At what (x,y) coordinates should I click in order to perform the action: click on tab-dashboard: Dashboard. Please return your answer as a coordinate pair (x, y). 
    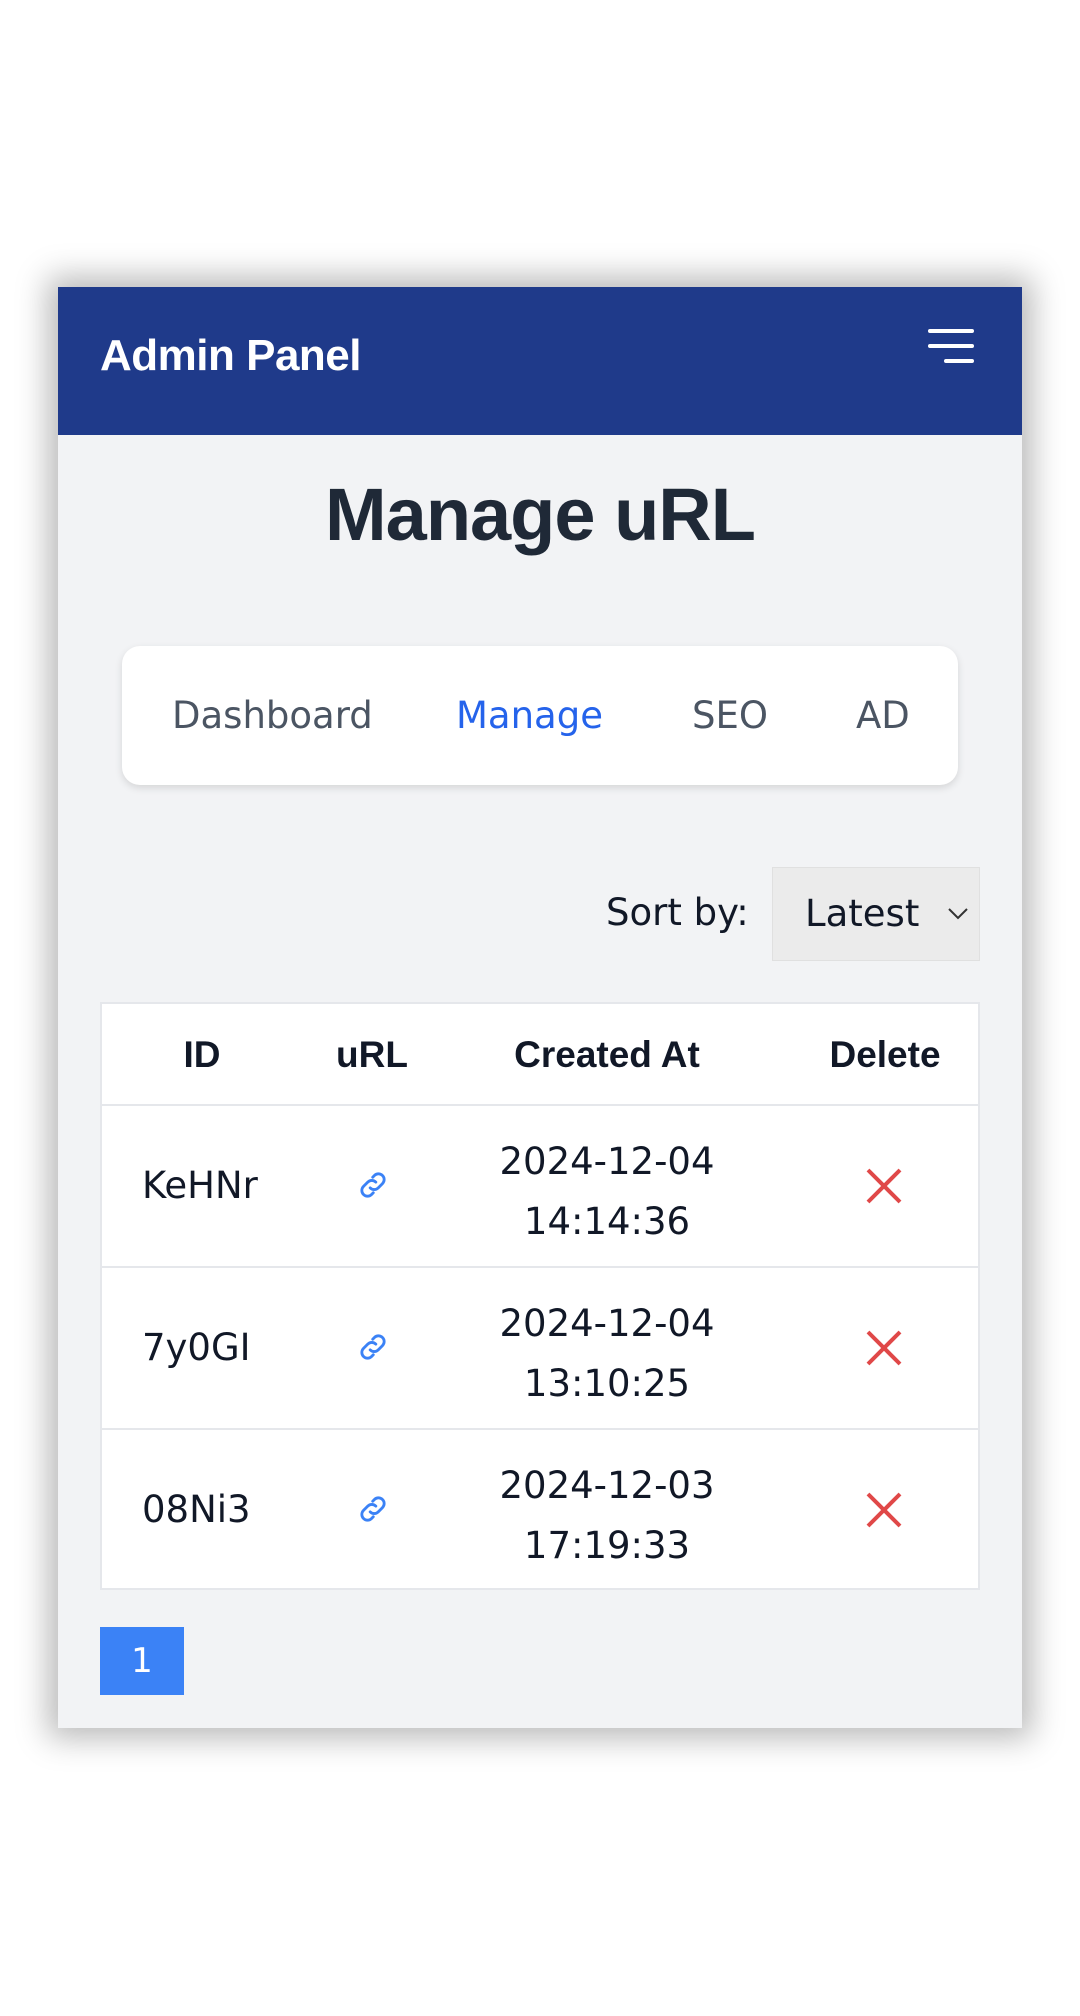
    Looking at the image, I should click on (272, 715).